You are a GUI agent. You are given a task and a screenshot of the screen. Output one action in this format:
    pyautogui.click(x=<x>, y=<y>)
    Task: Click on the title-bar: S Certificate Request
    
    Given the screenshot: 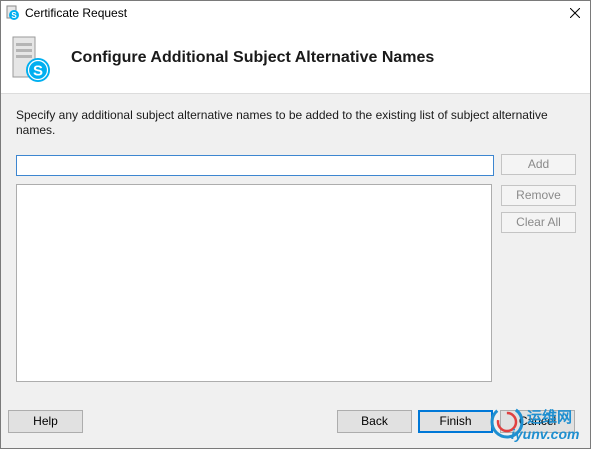 What is the action you would take?
    pyautogui.click(x=295, y=13)
    